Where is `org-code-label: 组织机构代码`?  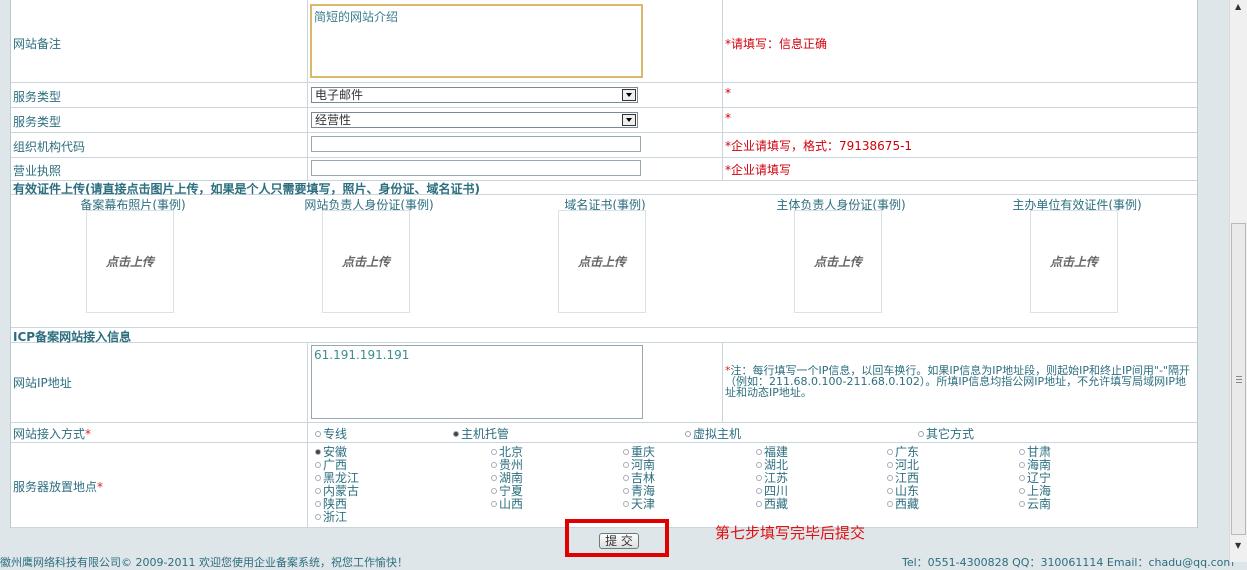
org-code-label: 组织机构代码 is located at coordinates (49, 147).